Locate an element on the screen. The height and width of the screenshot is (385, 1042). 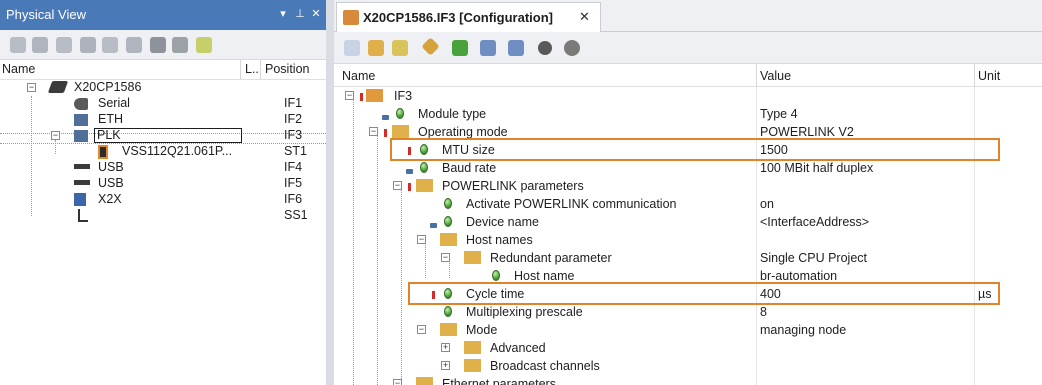
gear-icon is located at coordinates (572, 48).